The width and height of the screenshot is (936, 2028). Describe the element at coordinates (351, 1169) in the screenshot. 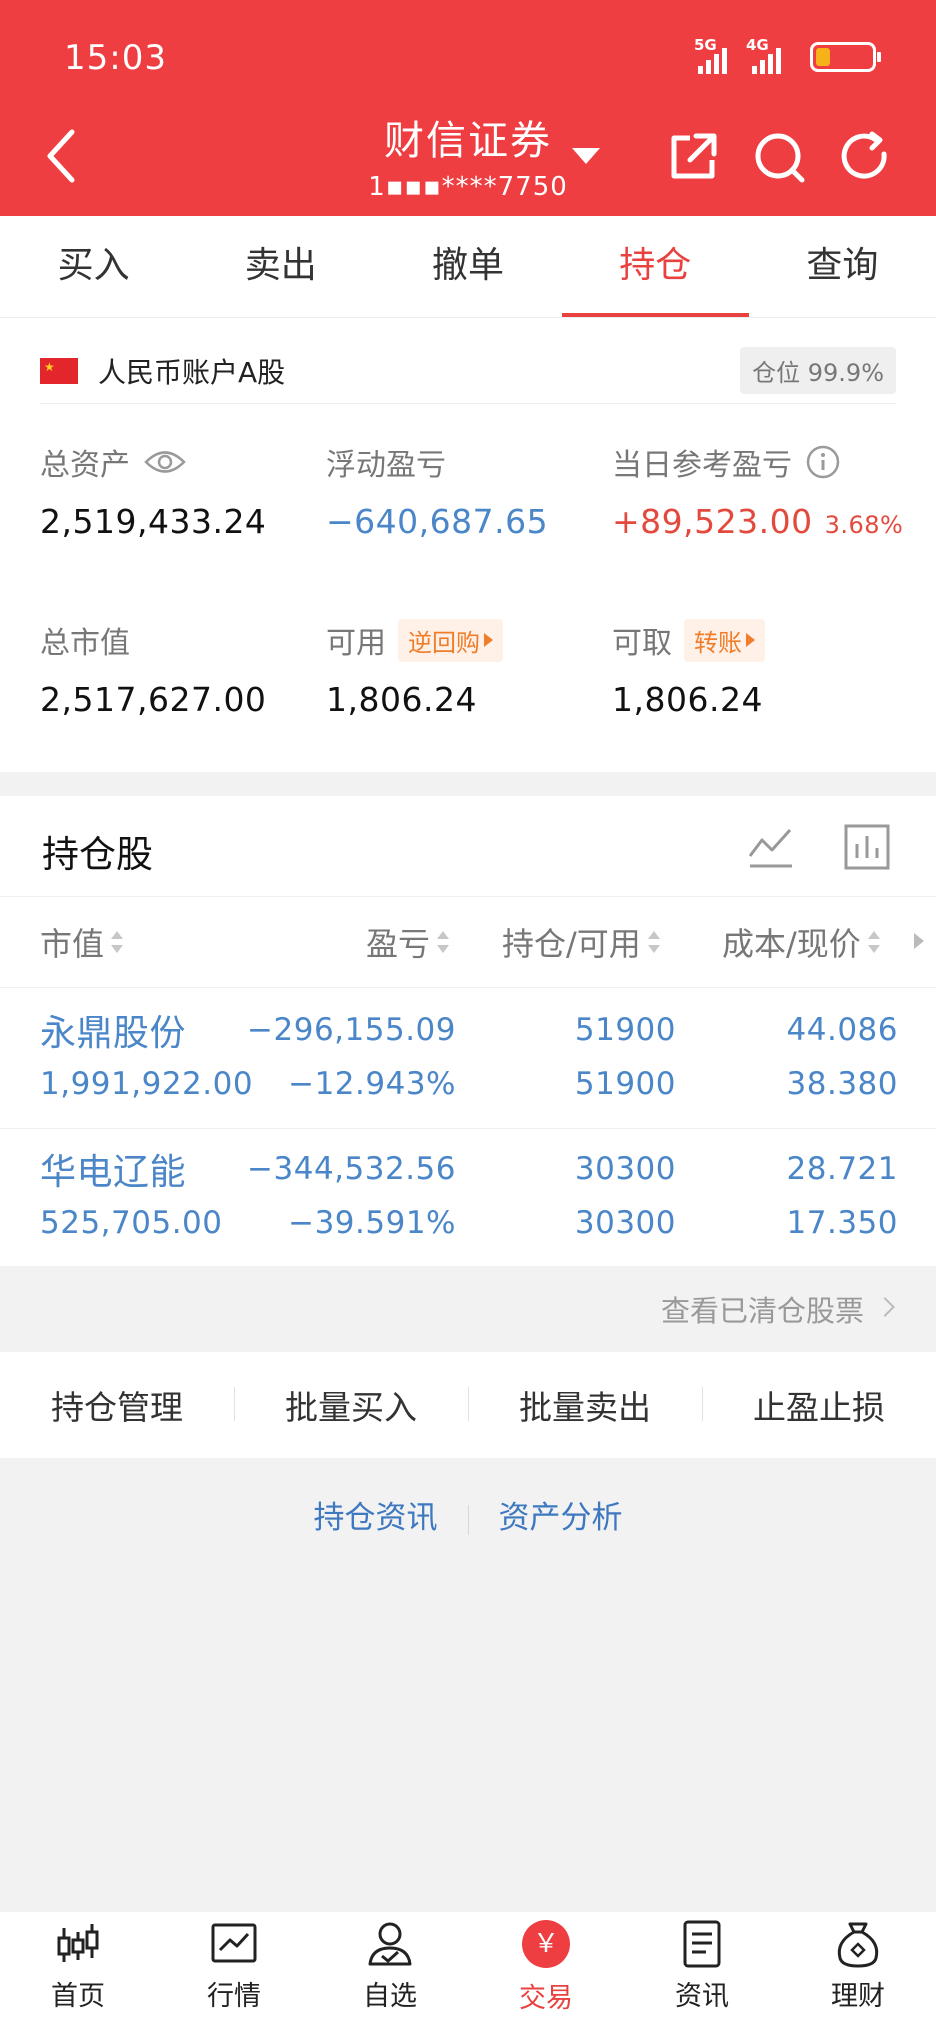

I see `stock-pl: −344,532.56` at that location.